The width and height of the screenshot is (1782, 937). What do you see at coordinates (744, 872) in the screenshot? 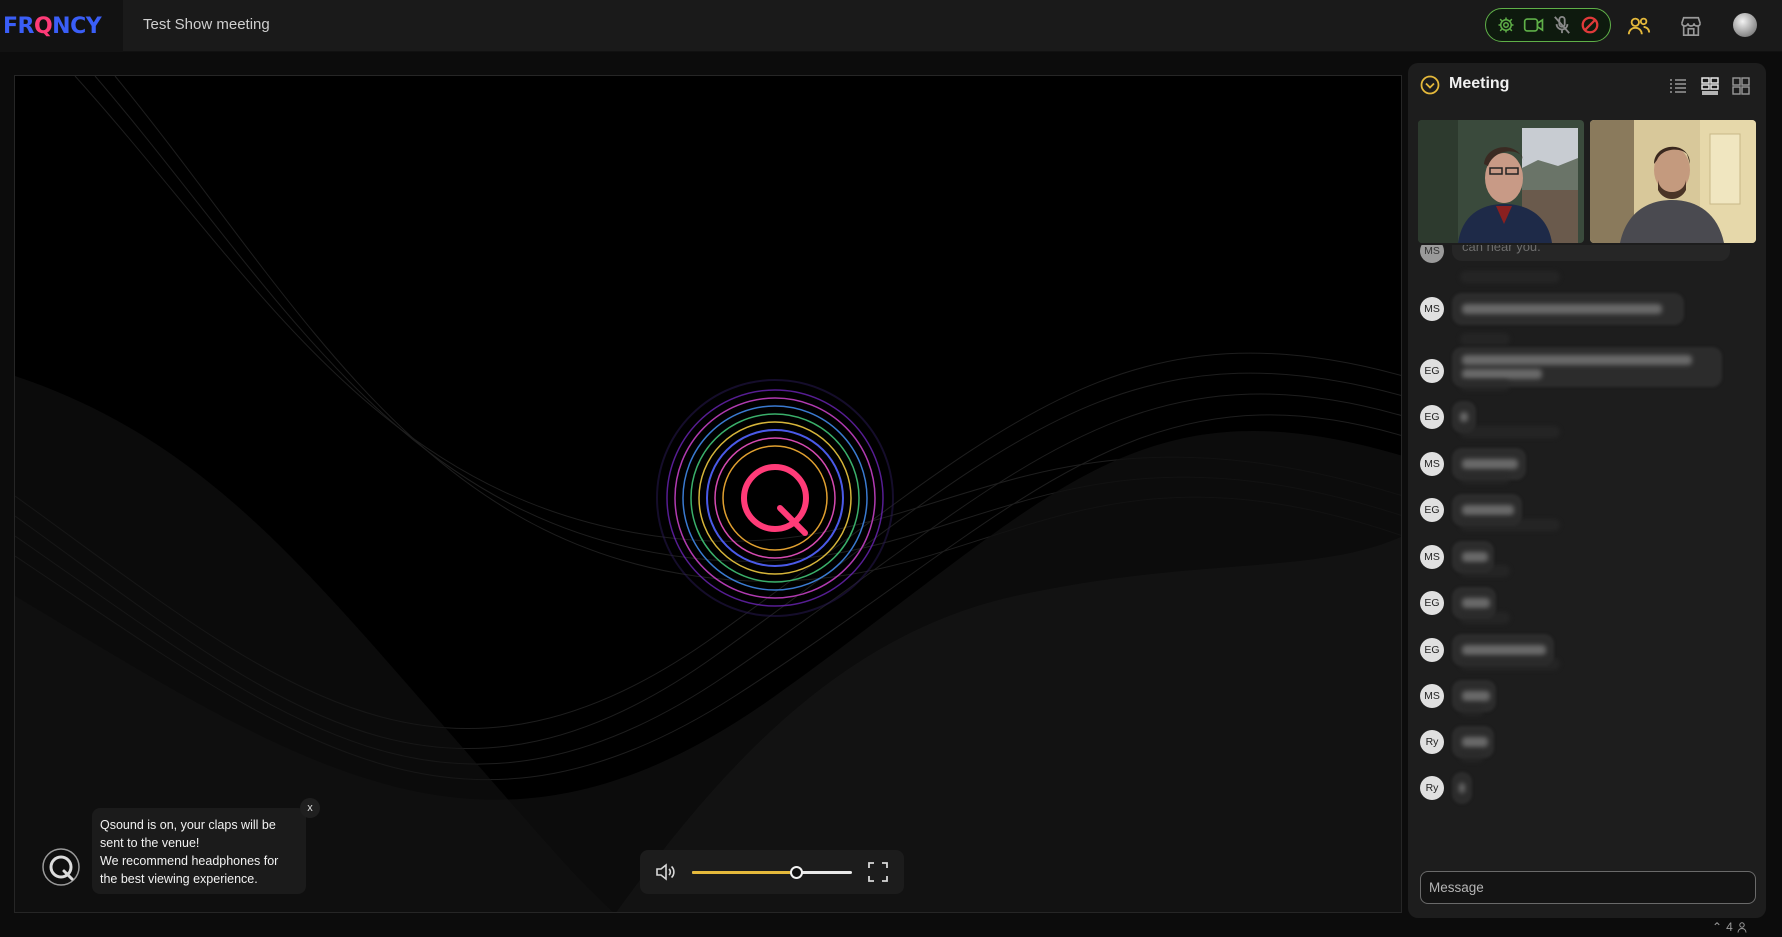
I see `volume-slider-fill` at bounding box center [744, 872].